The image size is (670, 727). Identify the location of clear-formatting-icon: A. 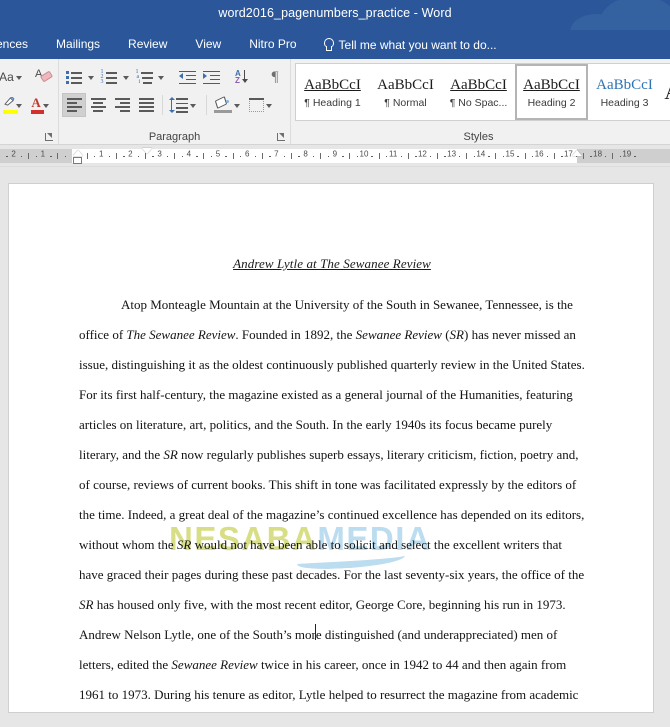
(44, 76).